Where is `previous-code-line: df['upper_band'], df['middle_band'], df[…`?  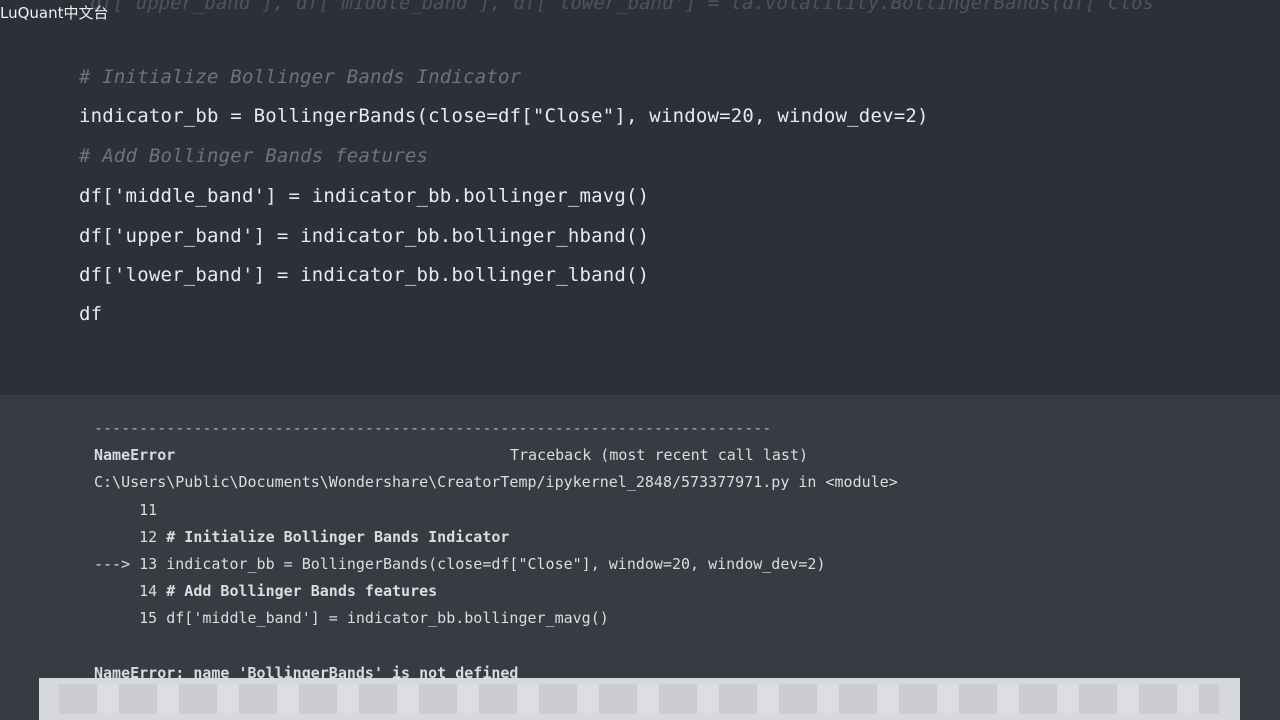
previous-code-line: df['upper_band'], df['middle_band'], df[… is located at coordinates (622, 7).